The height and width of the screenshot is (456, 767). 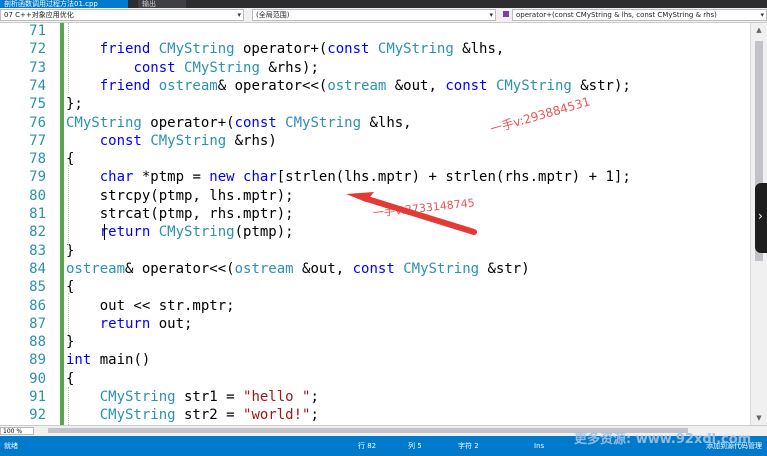 What do you see at coordinates (37, 122) in the screenshot?
I see `line-number: 76` at bounding box center [37, 122].